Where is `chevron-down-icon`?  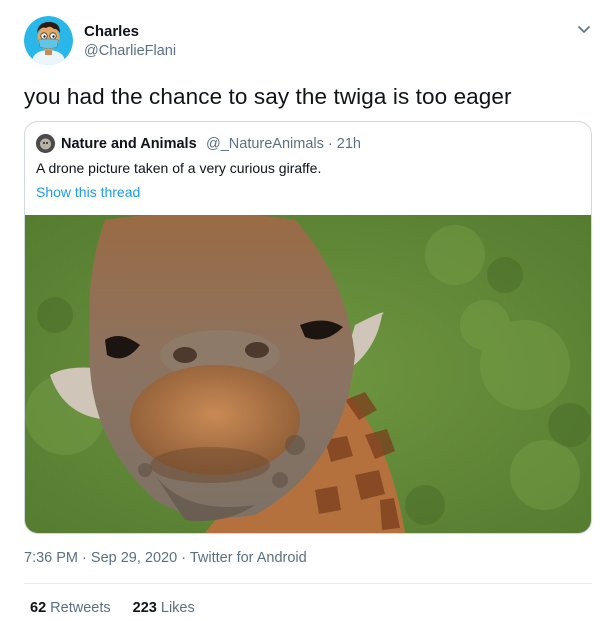
chevron-down-icon is located at coordinates (584, 29).